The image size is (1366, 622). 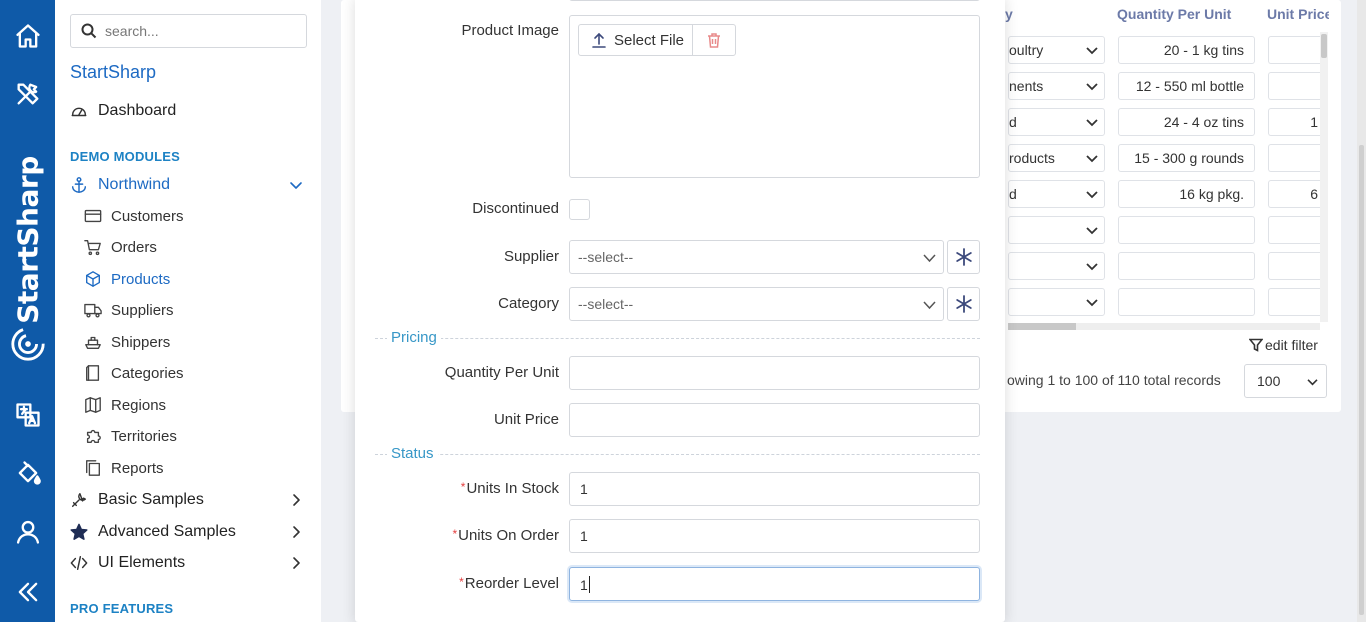 I want to click on label-text: Units In Stock, so click(x=512, y=488).